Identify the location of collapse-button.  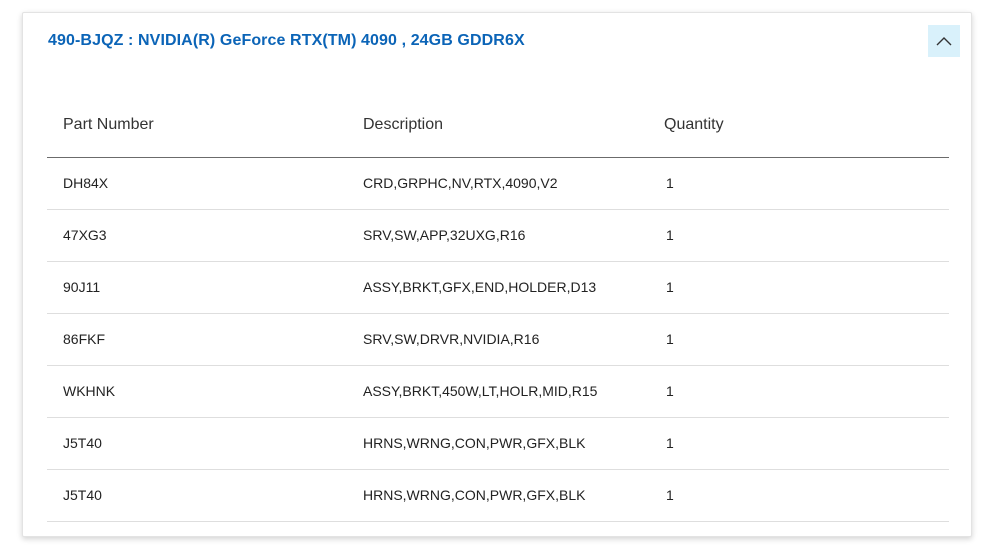
(944, 41).